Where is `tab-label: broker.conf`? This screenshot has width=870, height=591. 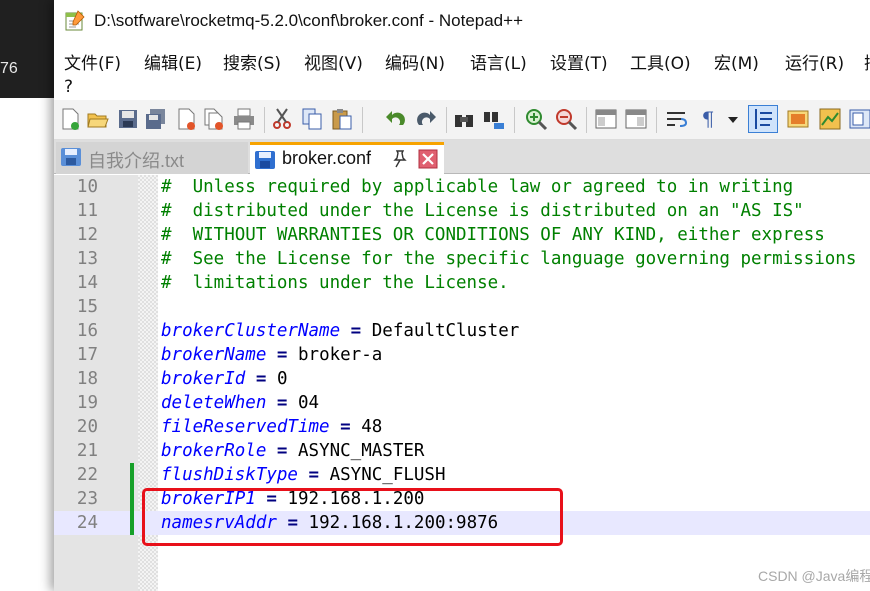
tab-label: broker.conf is located at coordinates (327, 158).